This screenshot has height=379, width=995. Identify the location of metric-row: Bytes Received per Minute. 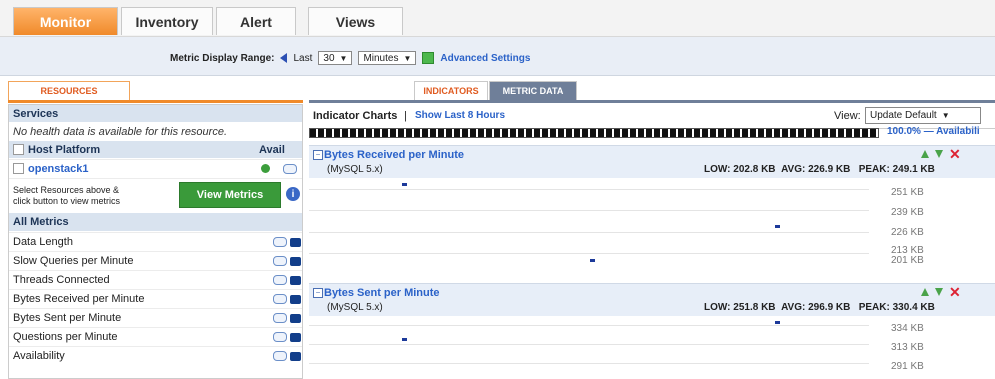
(155, 298).